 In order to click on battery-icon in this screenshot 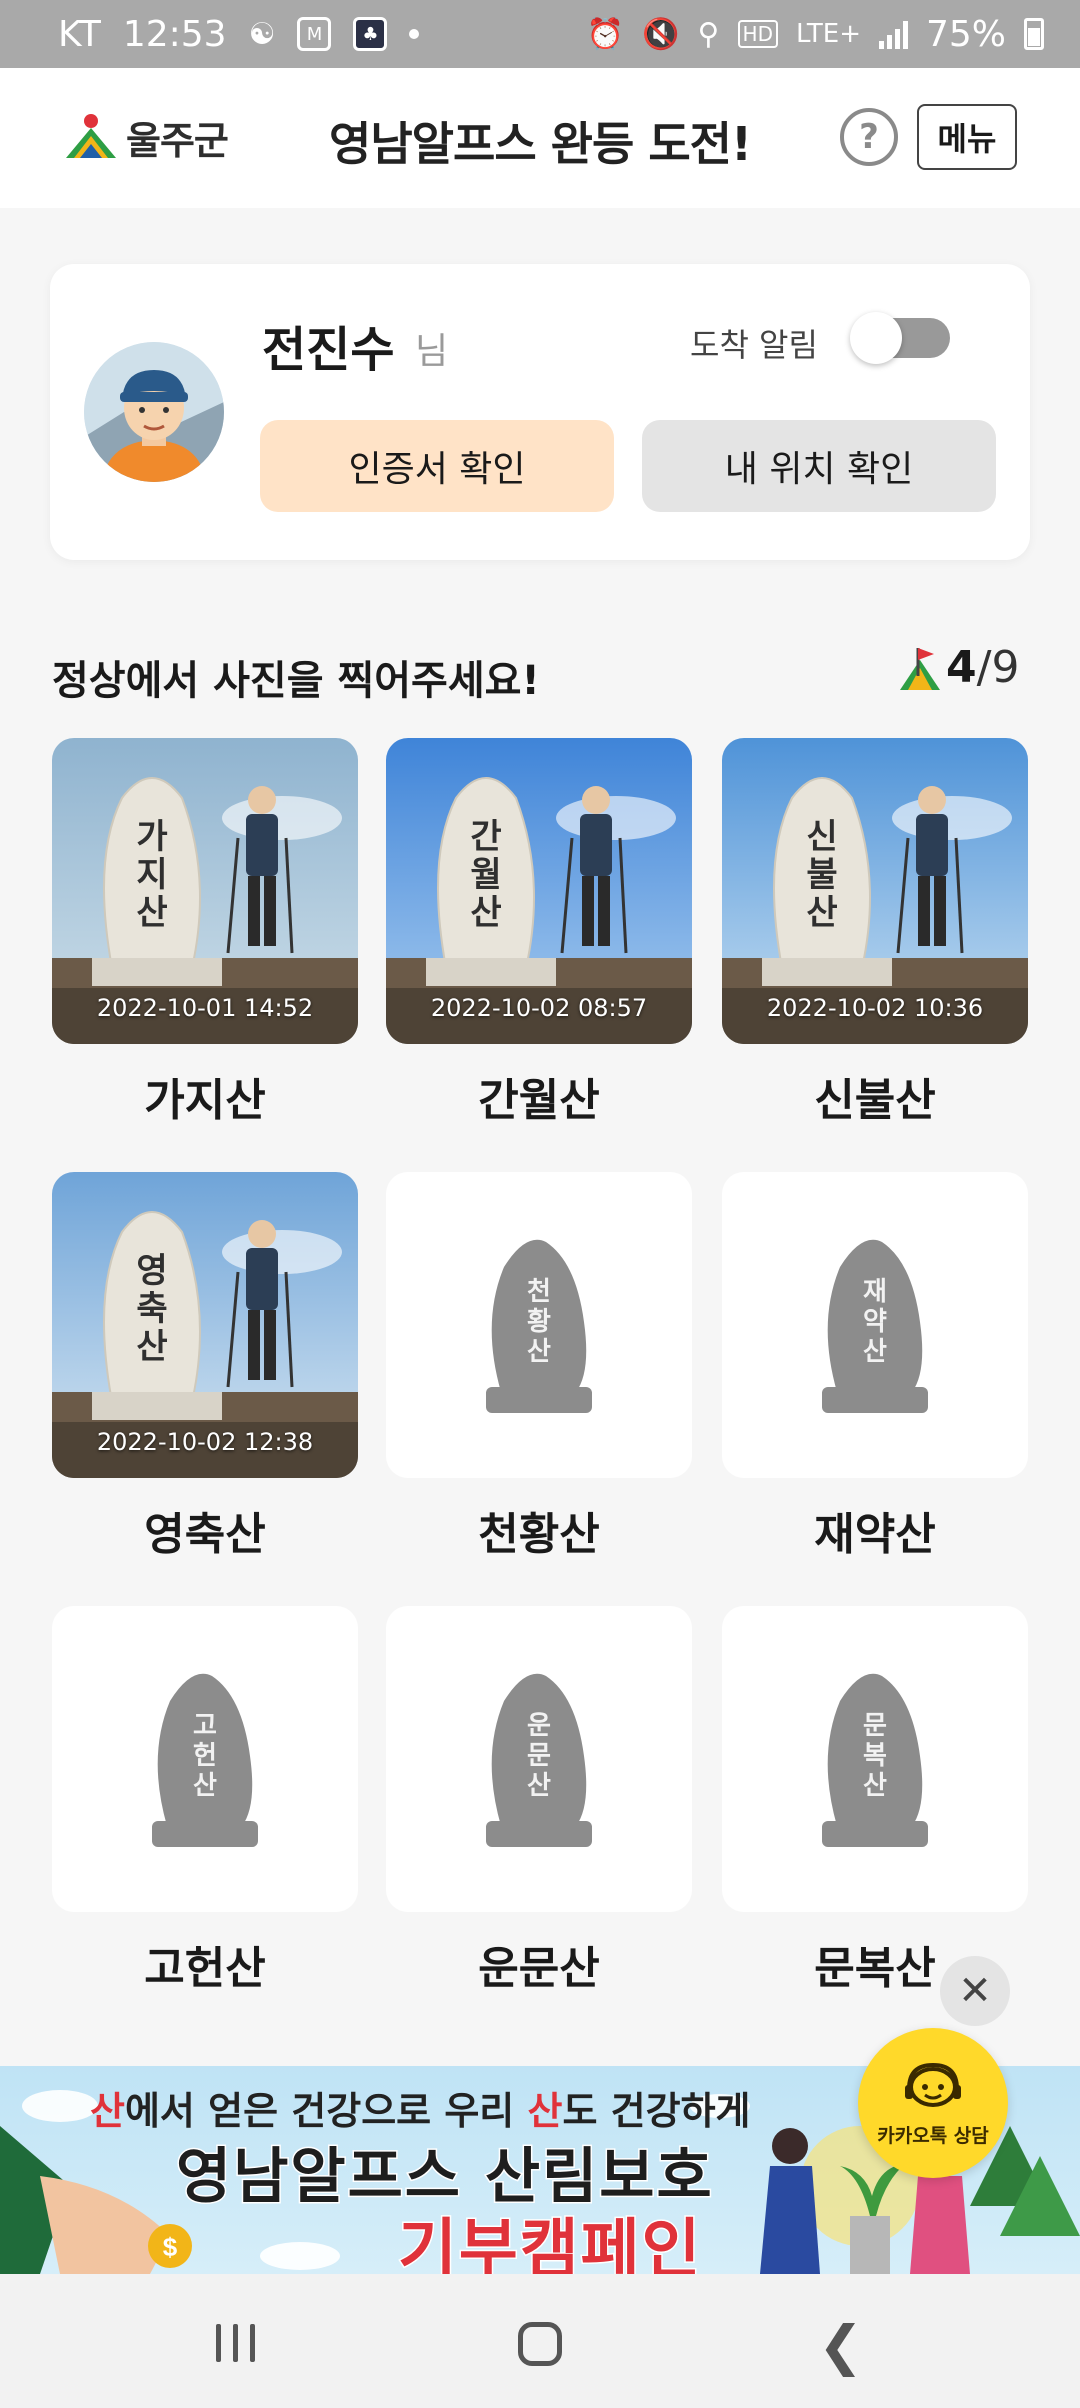, I will do `click(1034, 34)`.